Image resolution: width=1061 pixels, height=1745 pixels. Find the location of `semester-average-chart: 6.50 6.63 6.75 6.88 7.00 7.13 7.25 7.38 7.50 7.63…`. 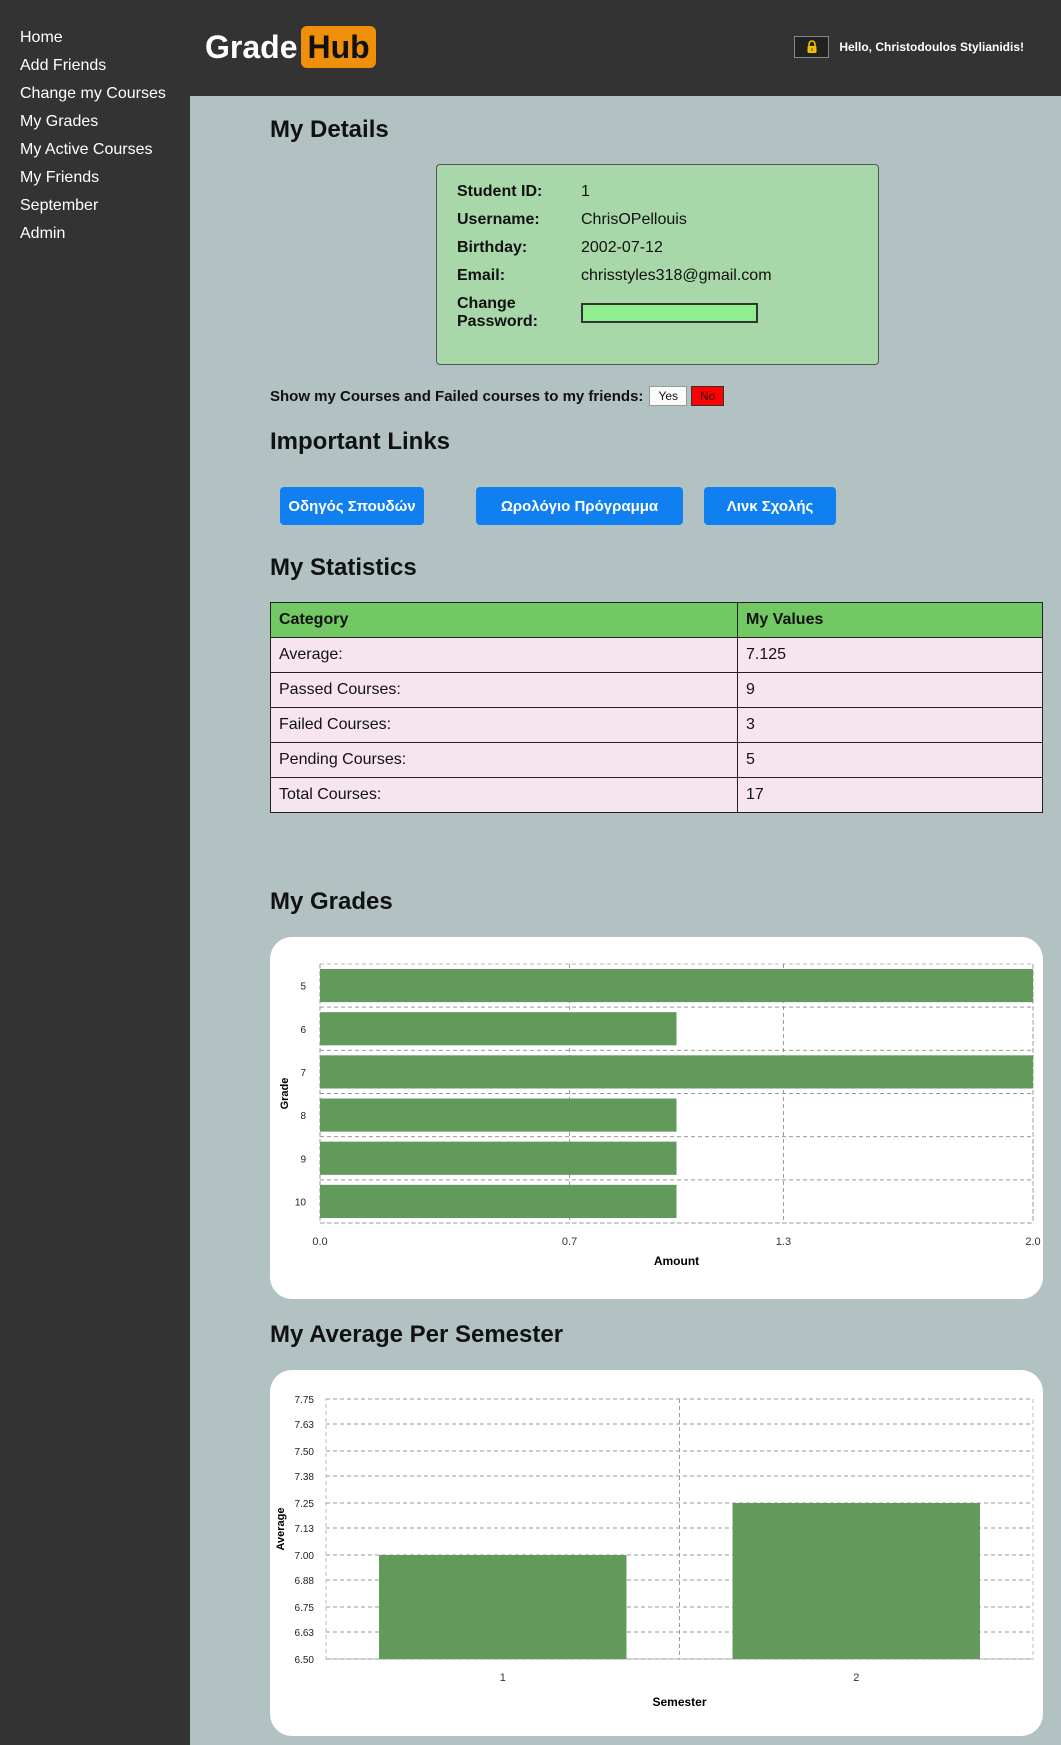

semester-average-chart: 6.50 6.63 6.75 6.88 7.00 7.13 7.25 7.38 7.50 7.63… is located at coordinates (654, 1552).